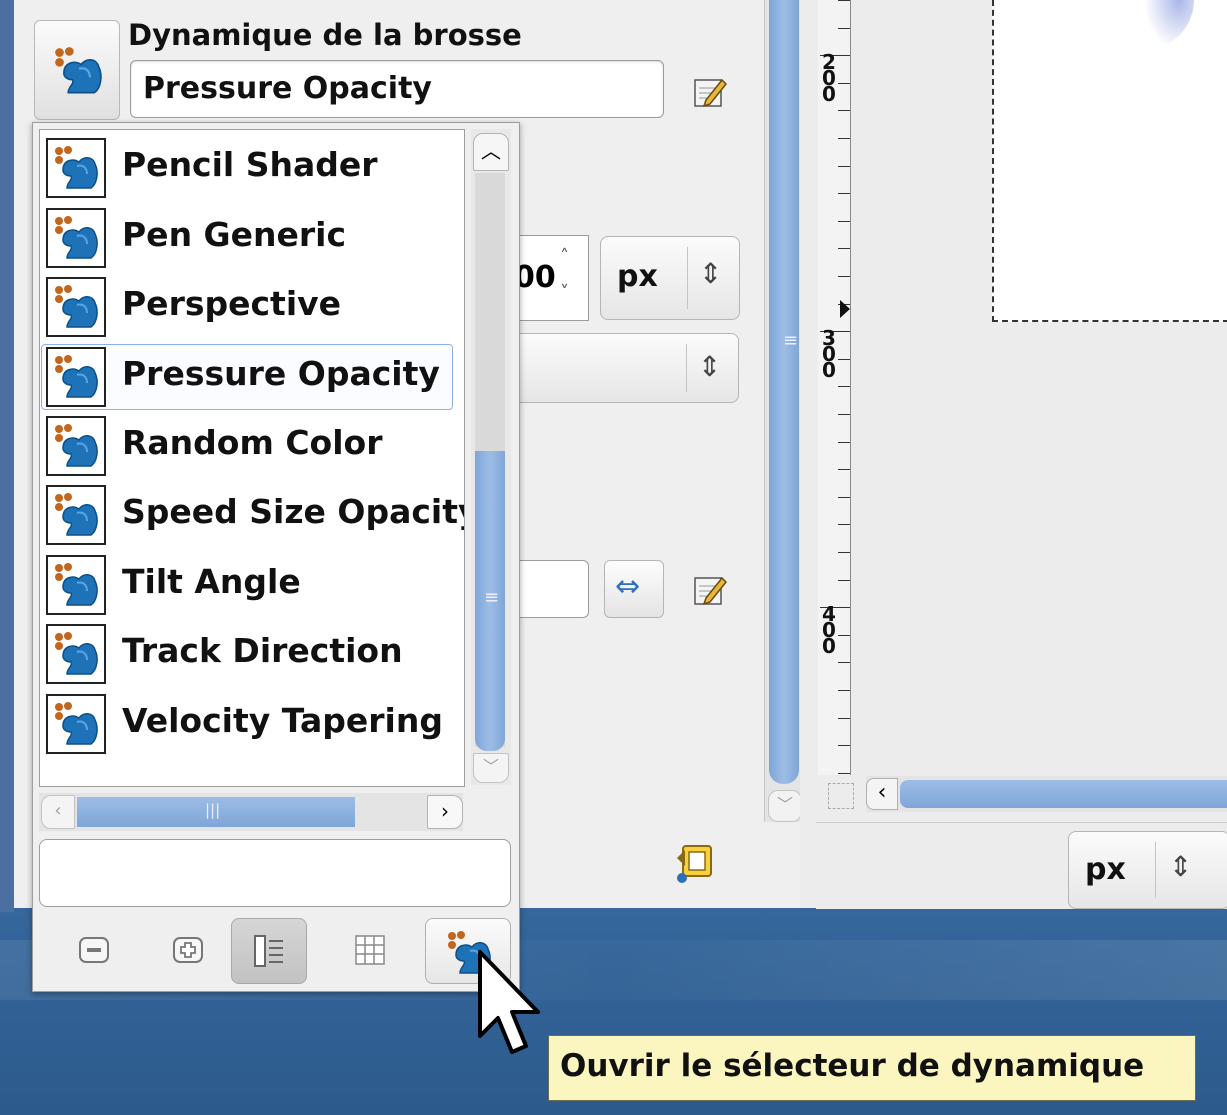 The height and width of the screenshot is (1115, 1227). Describe the element at coordinates (445, 812) in the screenshot. I see `scroll-right-button: ›` at that location.